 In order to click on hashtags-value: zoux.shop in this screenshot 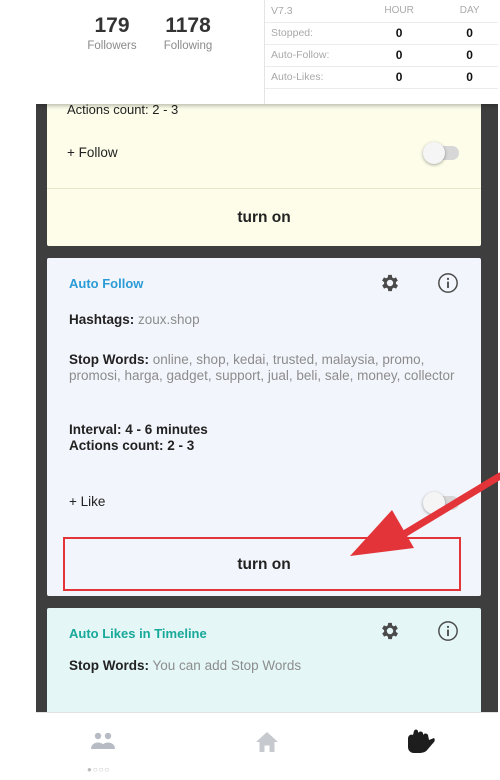, I will do `click(169, 319)`.